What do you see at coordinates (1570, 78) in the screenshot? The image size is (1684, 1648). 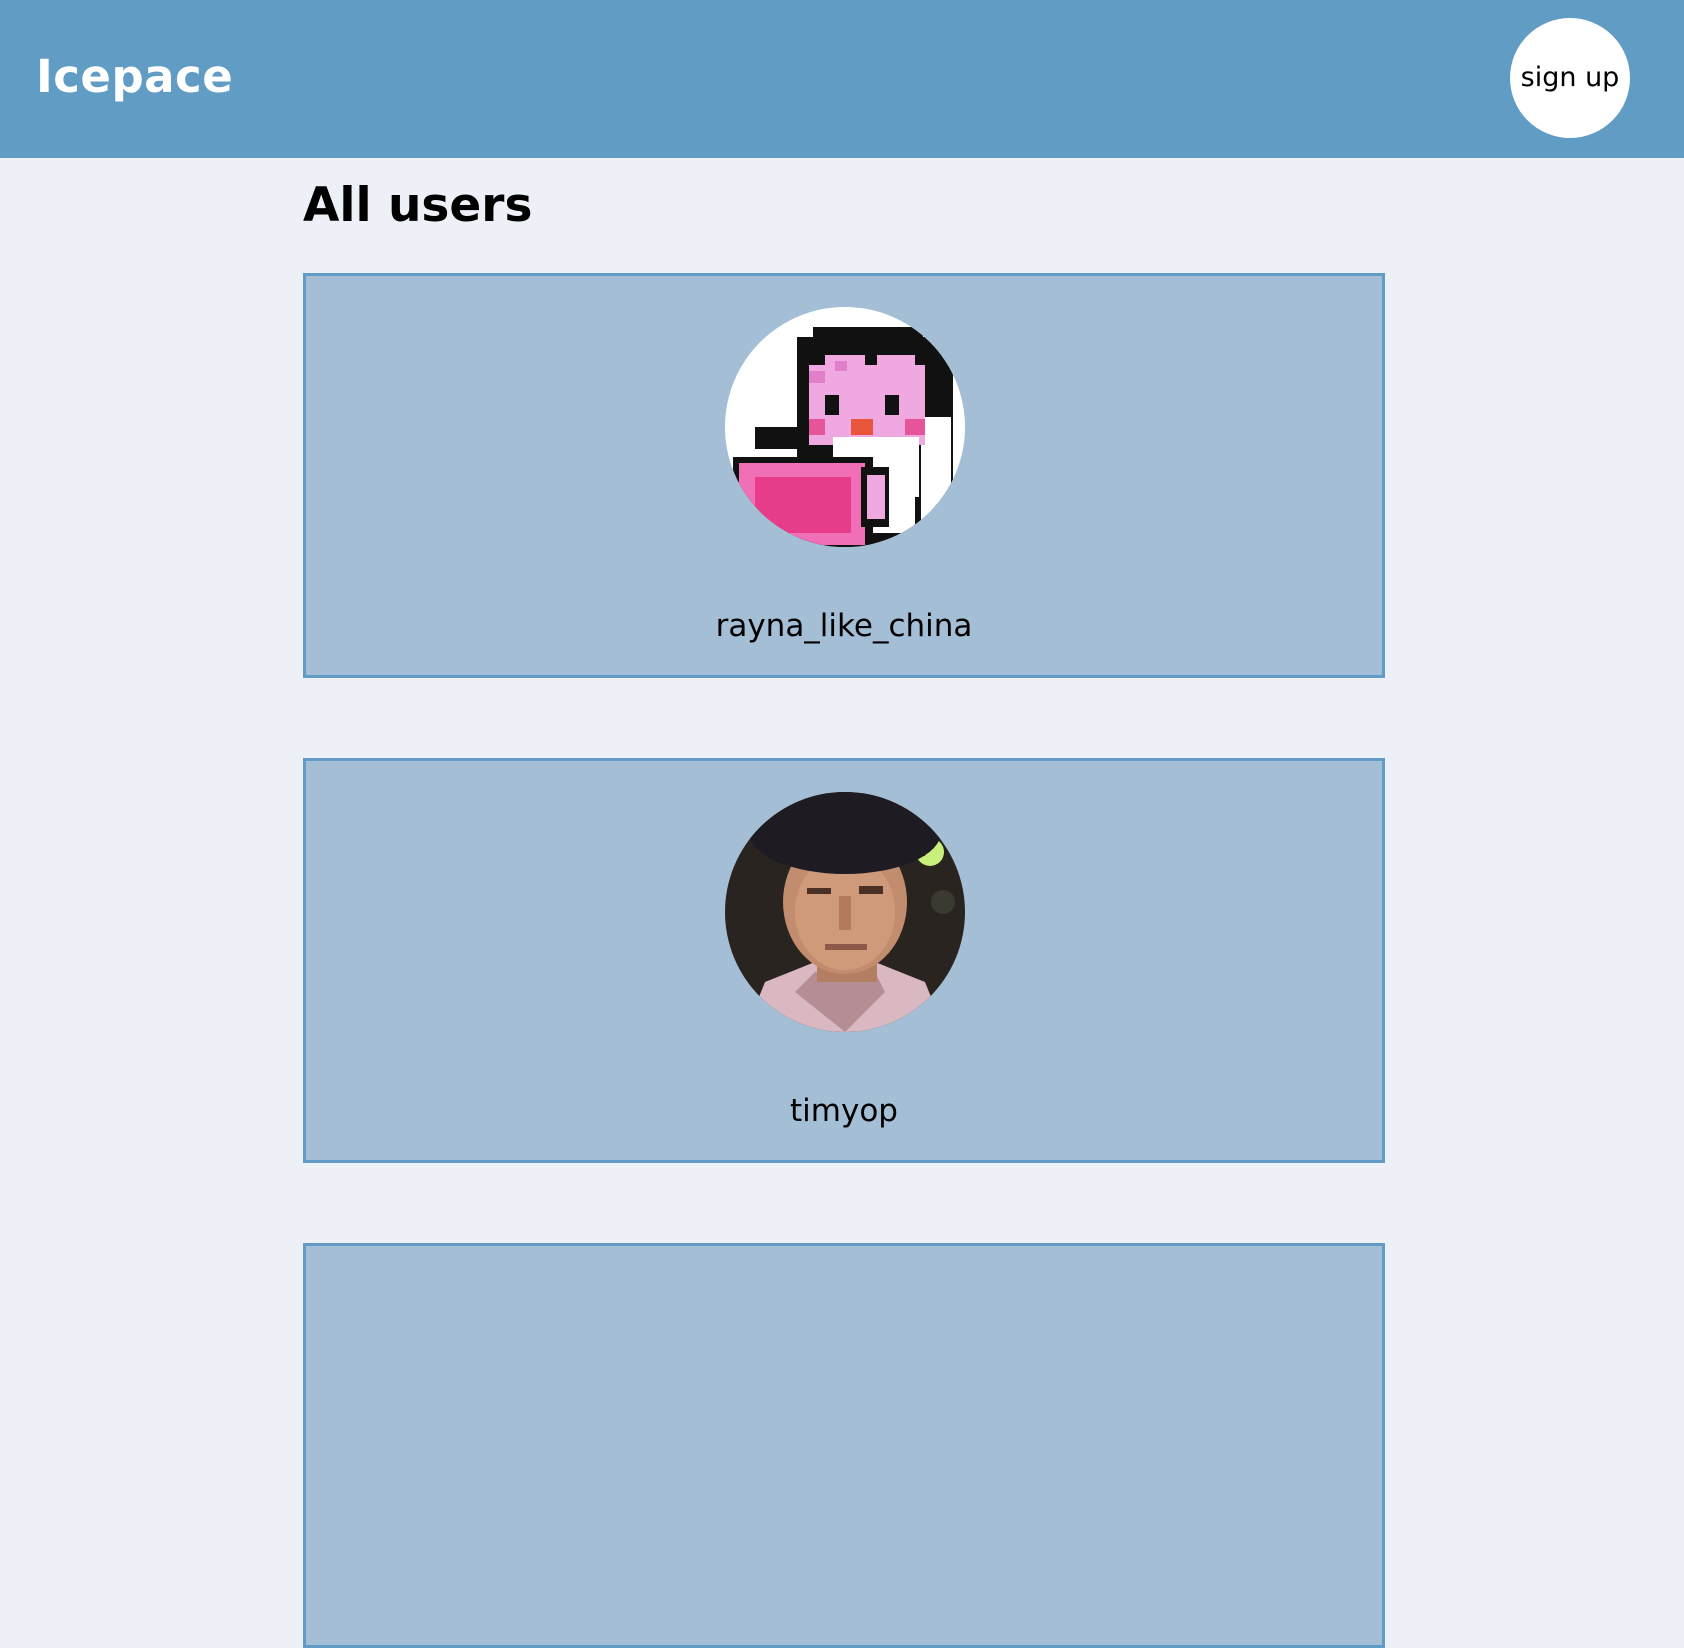 I see `sign-up-button: sign up` at bounding box center [1570, 78].